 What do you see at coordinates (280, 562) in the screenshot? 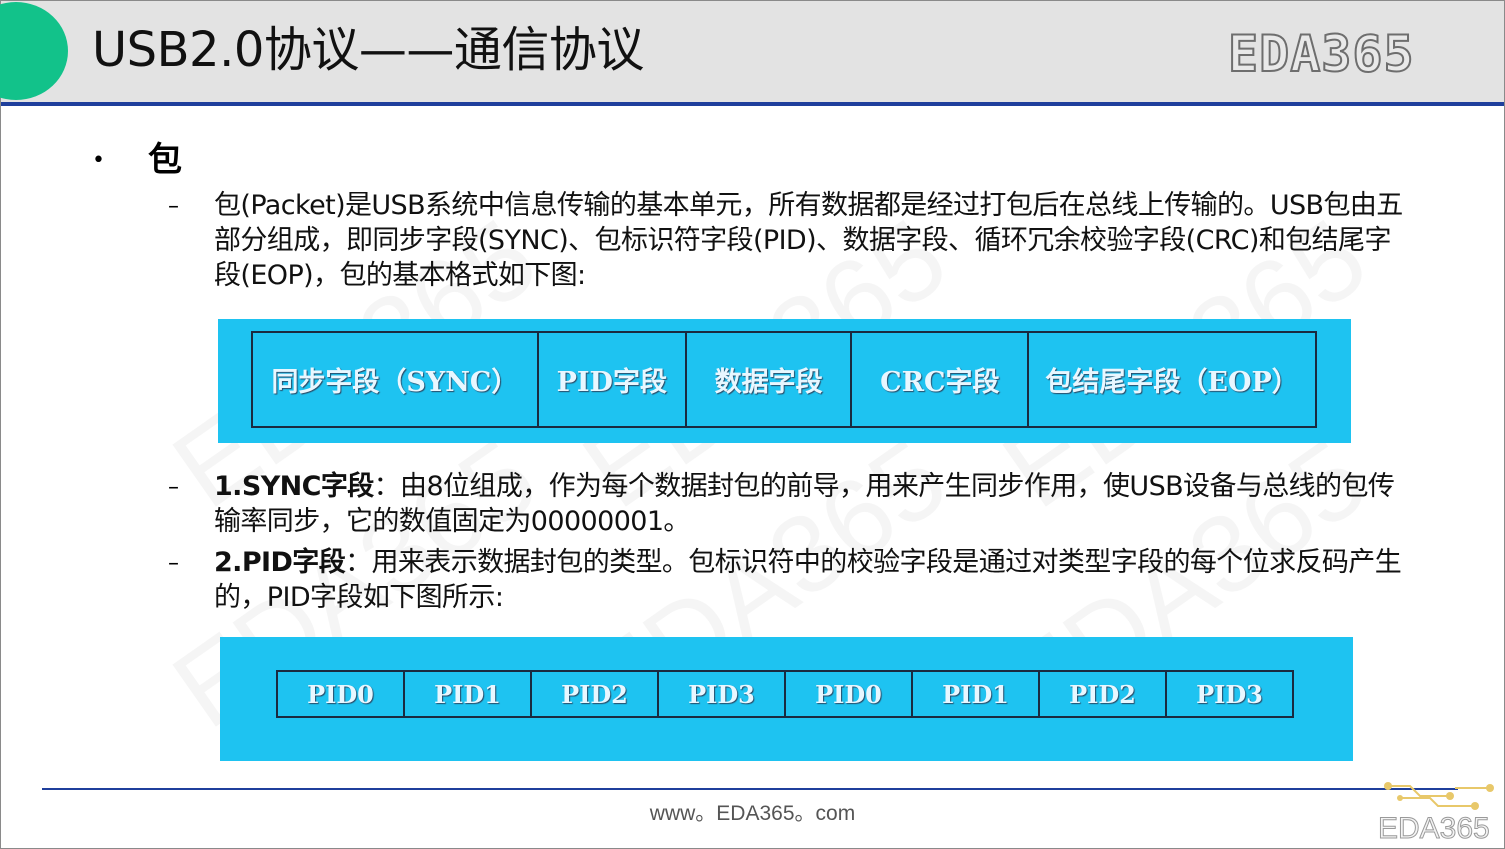
I see `pid-field-label: 2.PID字段` at bounding box center [280, 562].